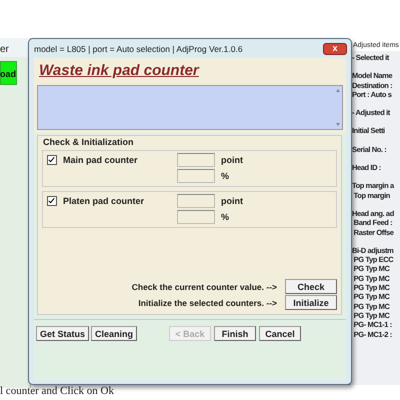  What do you see at coordinates (100, 160) in the screenshot?
I see `checkbox-label: Main pad counter` at bounding box center [100, 160].